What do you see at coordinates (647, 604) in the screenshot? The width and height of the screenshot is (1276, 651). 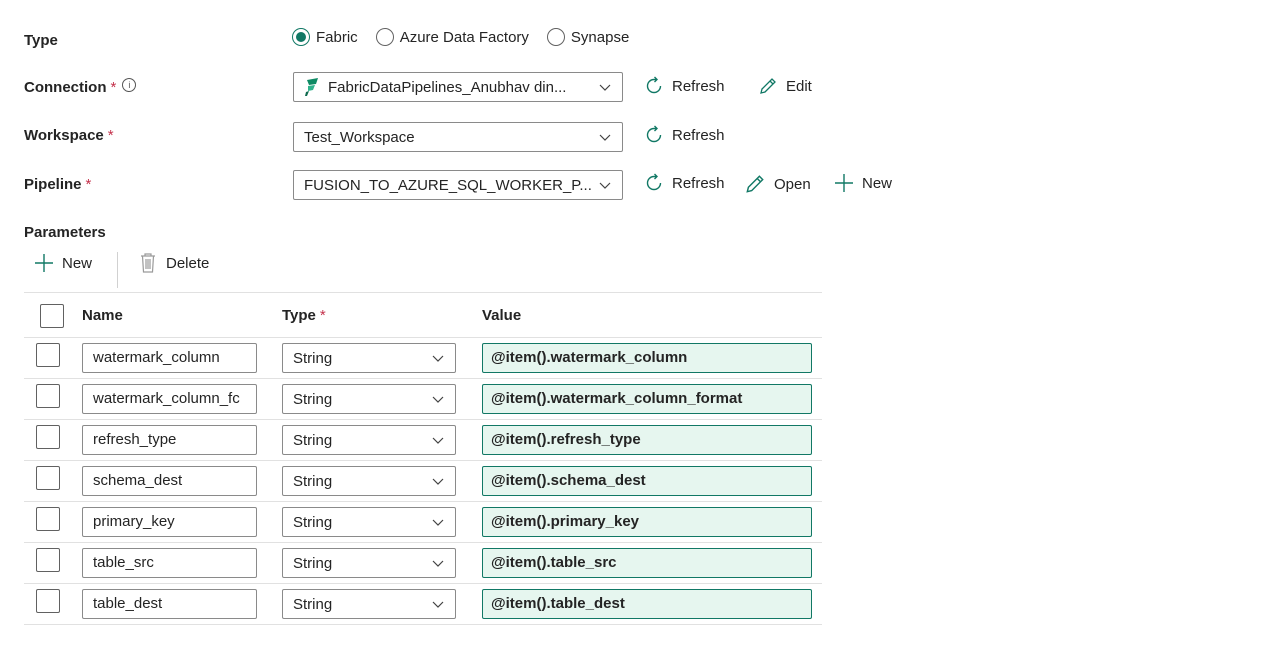 I see `parameter-value-input: @item().table_dest` at bounding box center [647, 604].